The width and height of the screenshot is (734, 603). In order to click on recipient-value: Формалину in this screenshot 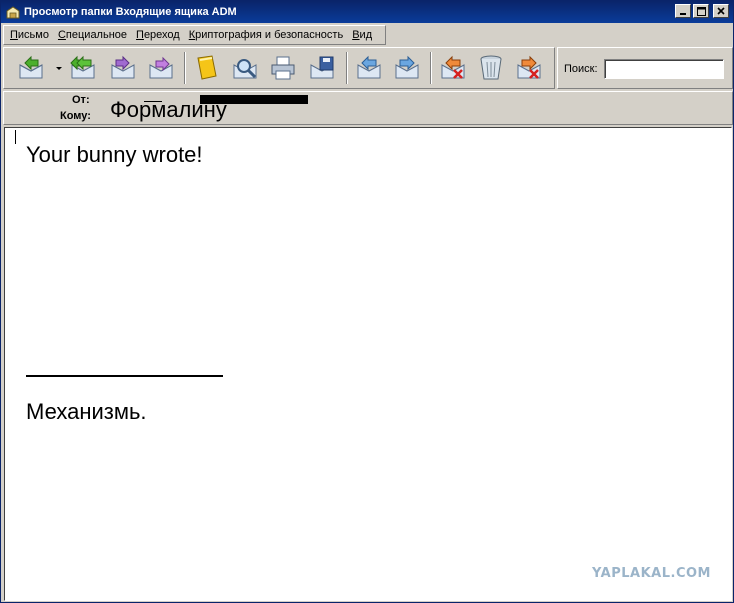, I will do `click(168, 109)`.